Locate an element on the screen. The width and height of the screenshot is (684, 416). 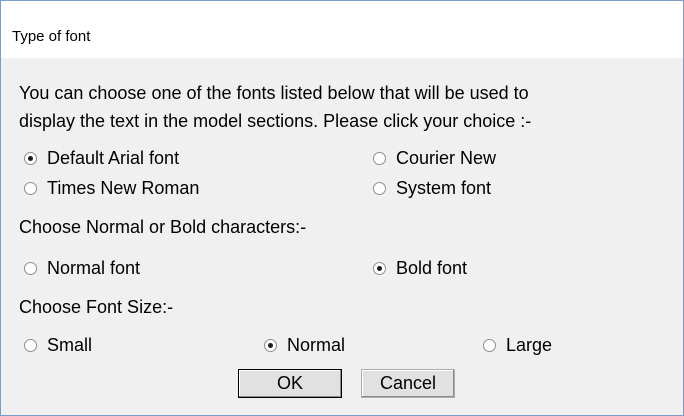
radio-label: Courier New is located at coordinates (446, 158).